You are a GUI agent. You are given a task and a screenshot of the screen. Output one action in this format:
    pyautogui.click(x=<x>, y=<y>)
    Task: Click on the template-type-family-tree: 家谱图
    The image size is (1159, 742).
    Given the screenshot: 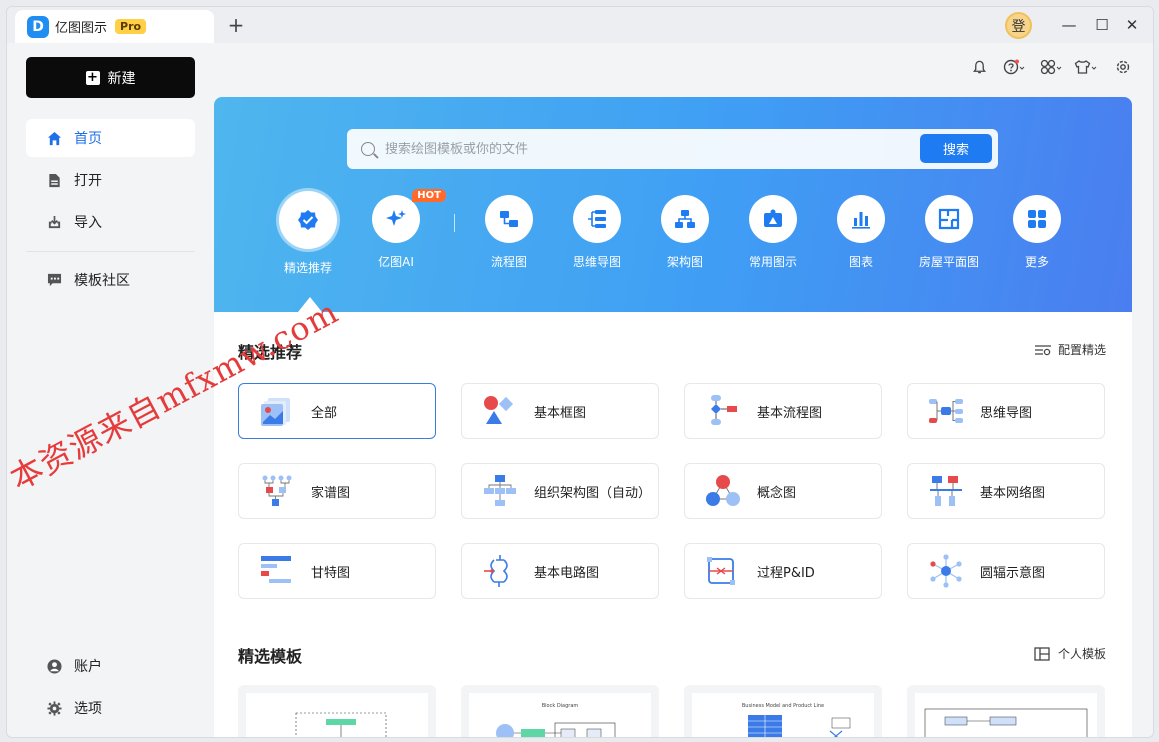 What is the action you would take?
    pyautogui.click(x=337, y=491)
    